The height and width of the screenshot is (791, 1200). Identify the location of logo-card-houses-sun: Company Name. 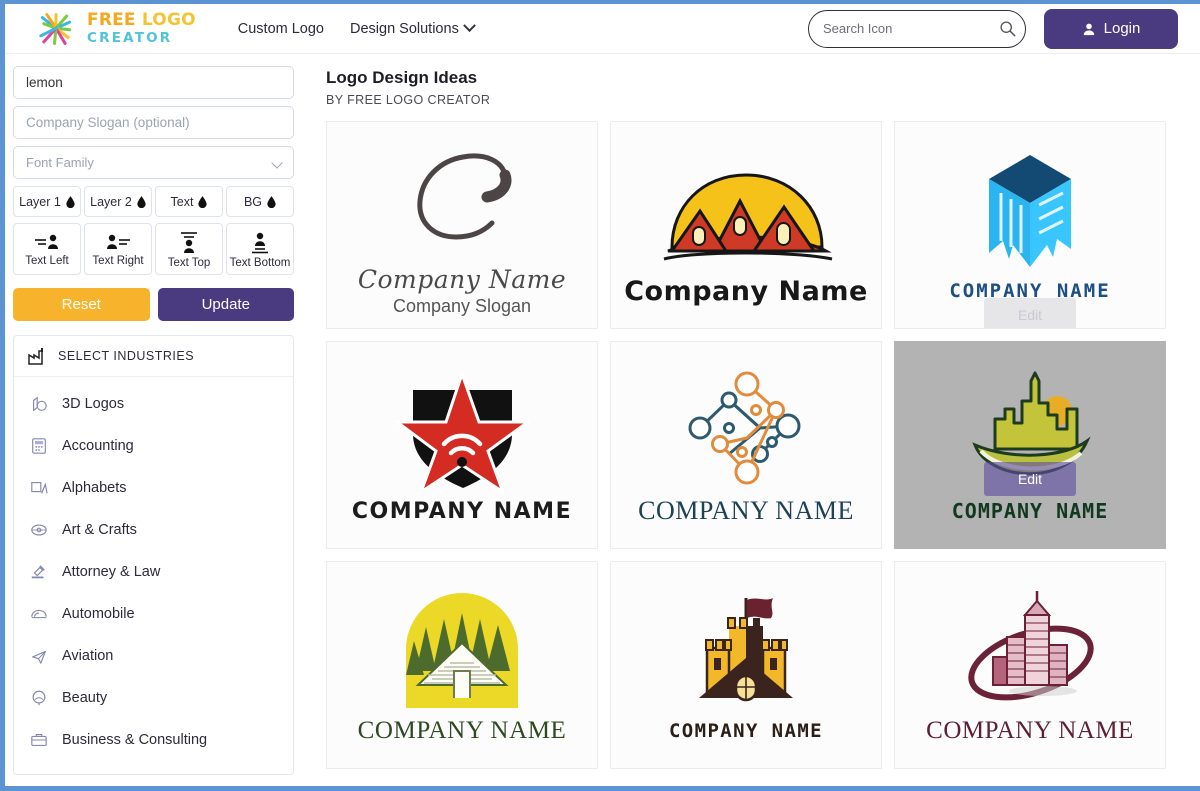
(746, 225).